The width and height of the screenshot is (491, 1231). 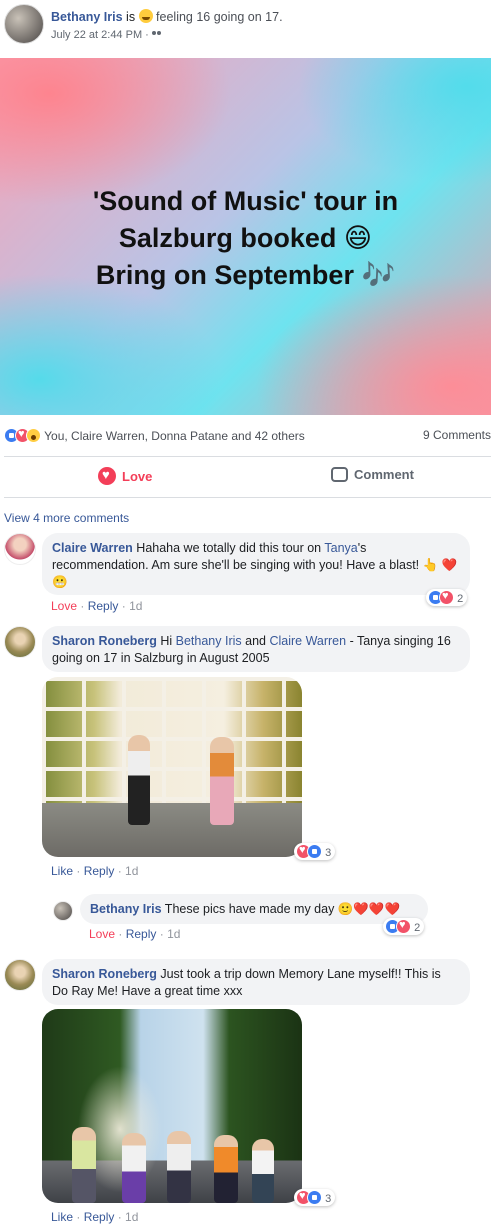 I want to click on love-icon, so click(x=107, y=476).